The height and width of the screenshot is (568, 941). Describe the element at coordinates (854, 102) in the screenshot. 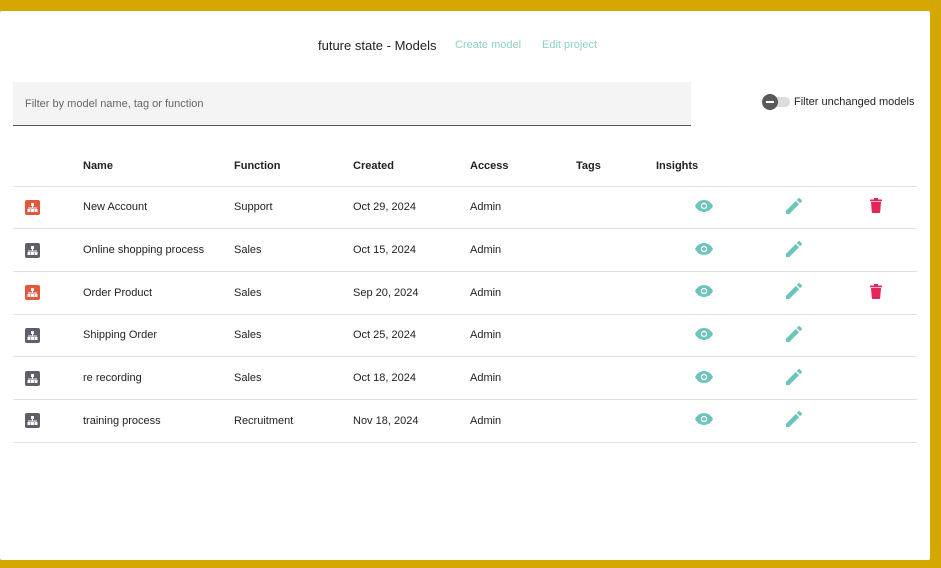

I see `toggle-label: Filter unchanged models` at that location.